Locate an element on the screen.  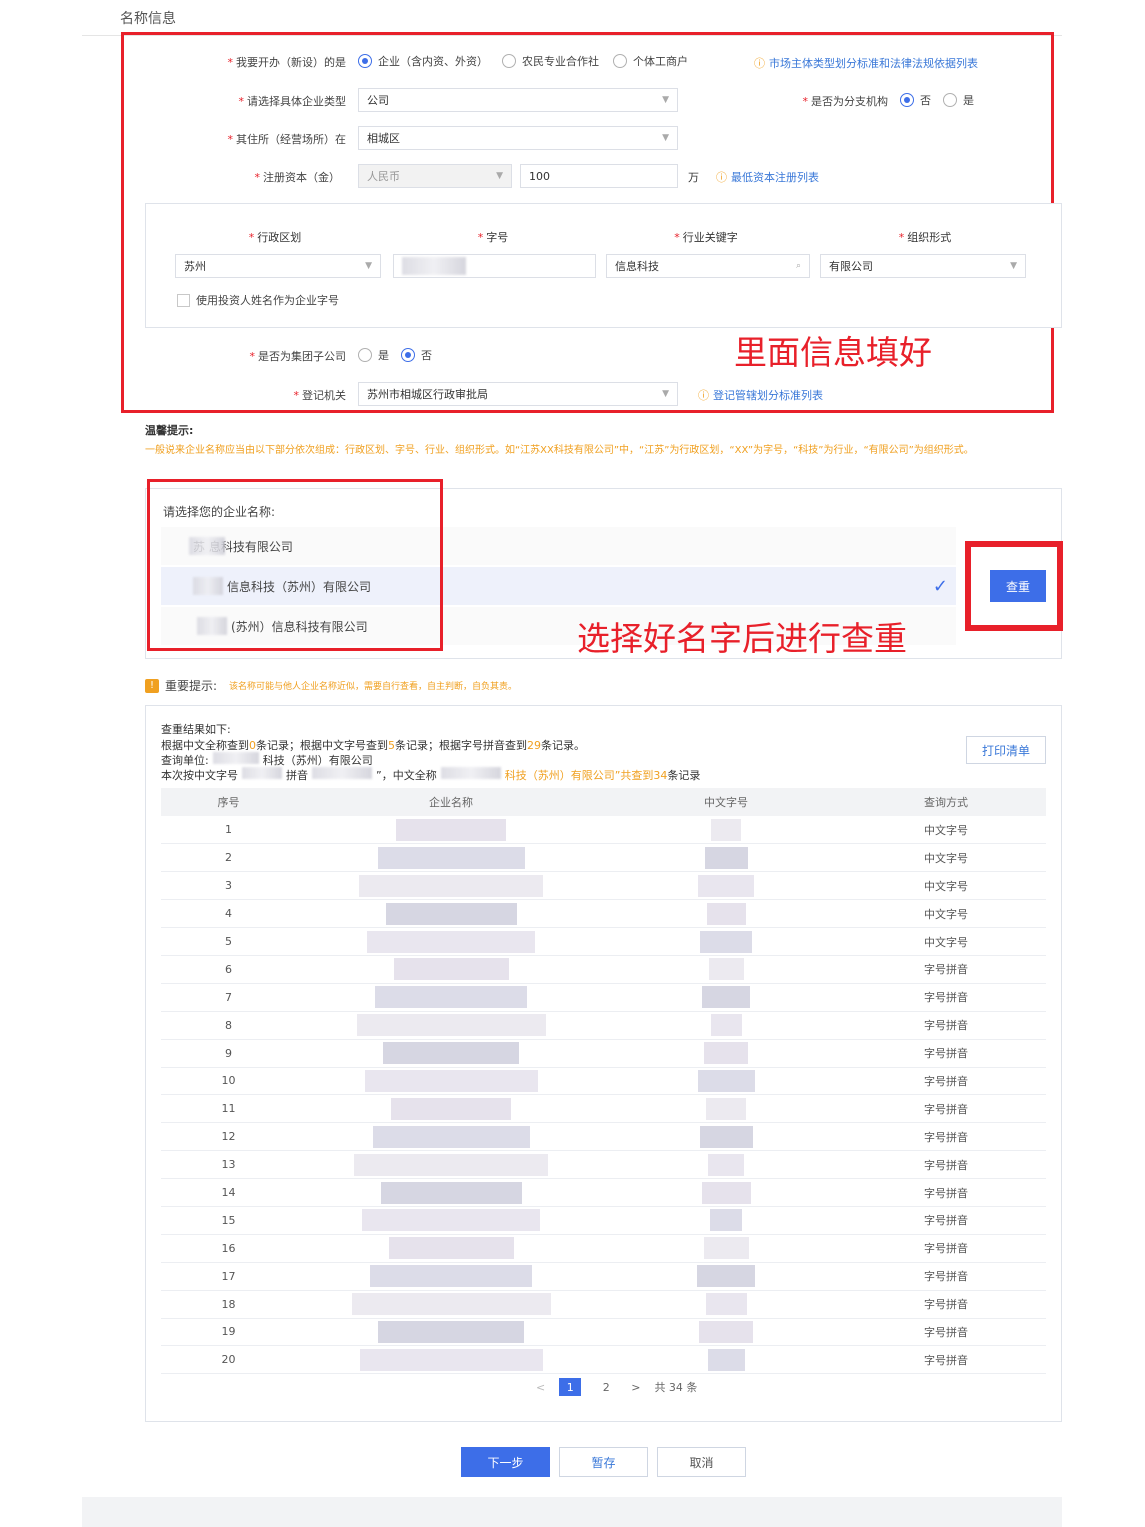
use-investor-name-checkbox: 使用投资人姓名作为企业字号 is located at coordinates (258, 300).